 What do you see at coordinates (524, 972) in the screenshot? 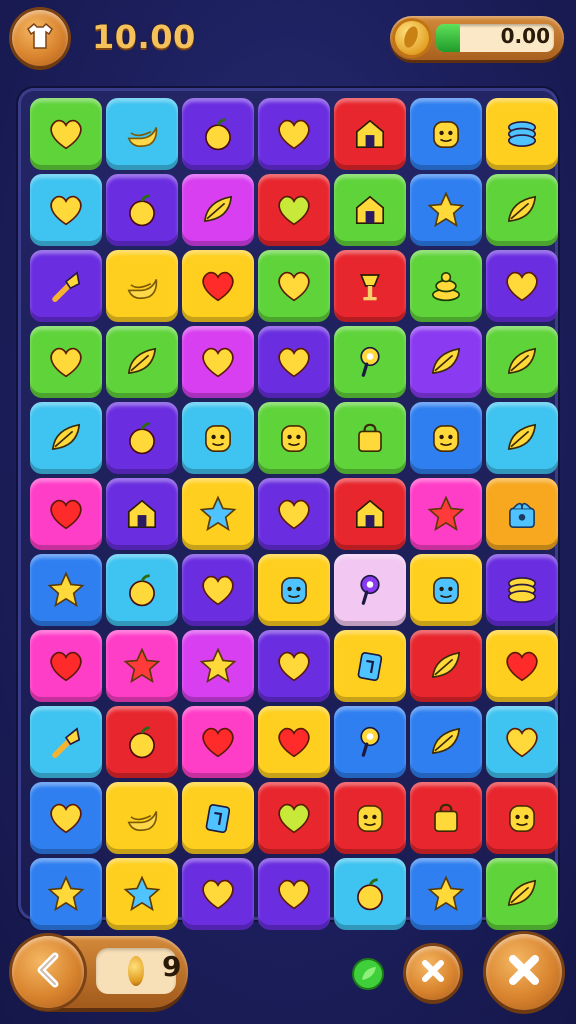
I see `close-button` at bounding box center [524, 972].